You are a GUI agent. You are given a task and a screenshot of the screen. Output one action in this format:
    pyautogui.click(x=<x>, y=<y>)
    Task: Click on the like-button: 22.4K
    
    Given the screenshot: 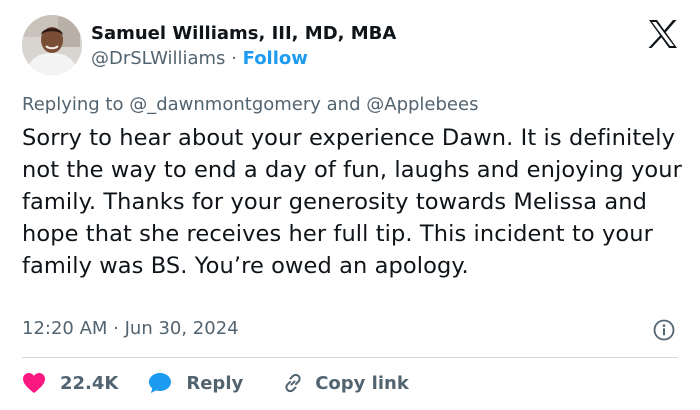 What is the action you would take?
    pyautogui.click(x=70, y=383)
    